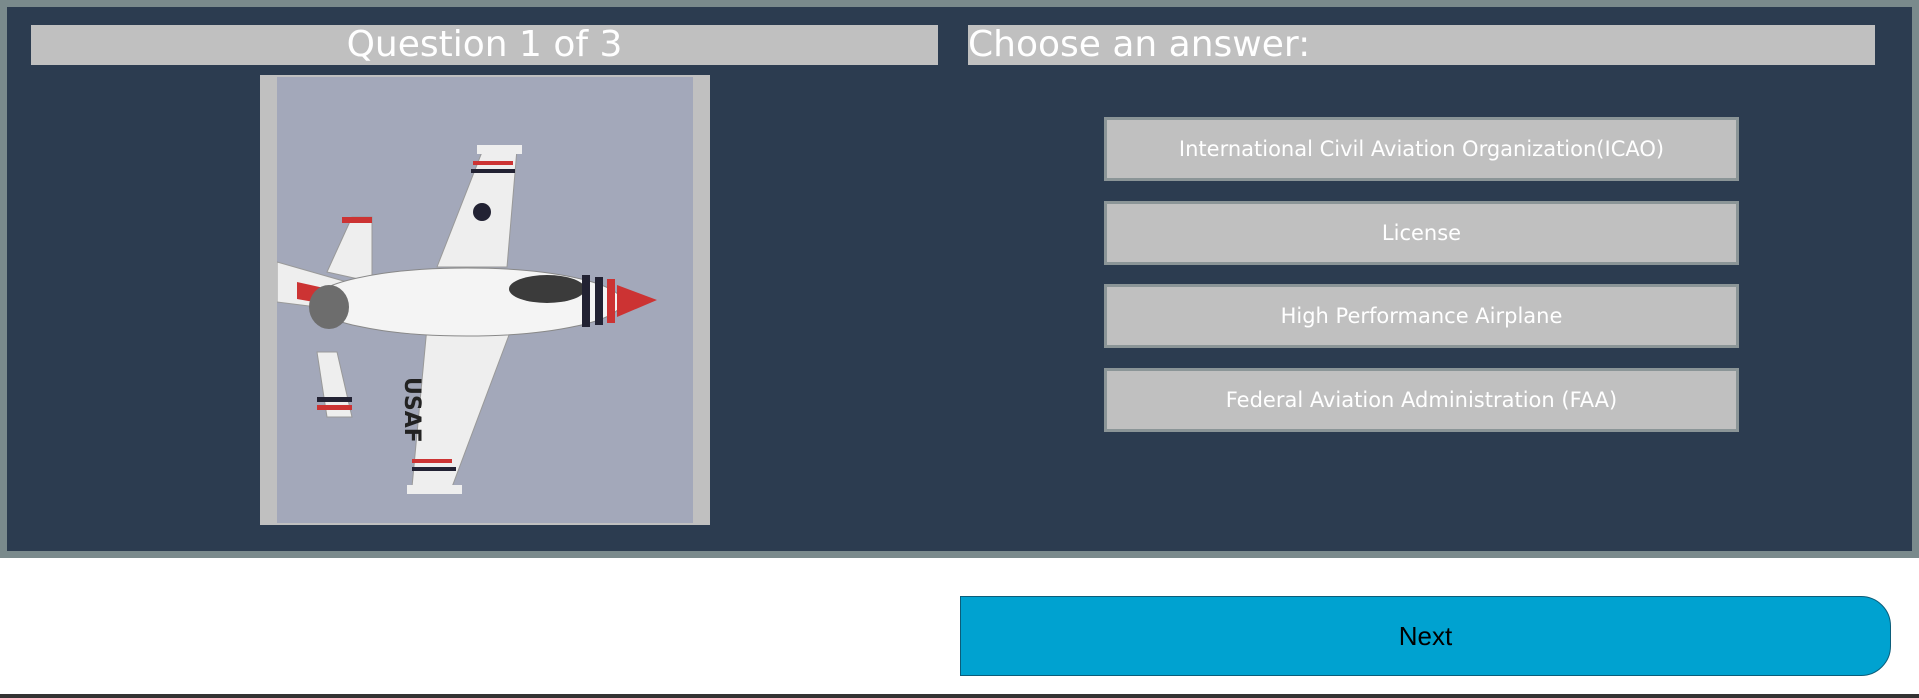  What do you see at coordinates (1421, 316) in the screenshot?
I see `answer-option-high-performance-airplane: High Performance Airplane` at bounding box center [1421, 316].